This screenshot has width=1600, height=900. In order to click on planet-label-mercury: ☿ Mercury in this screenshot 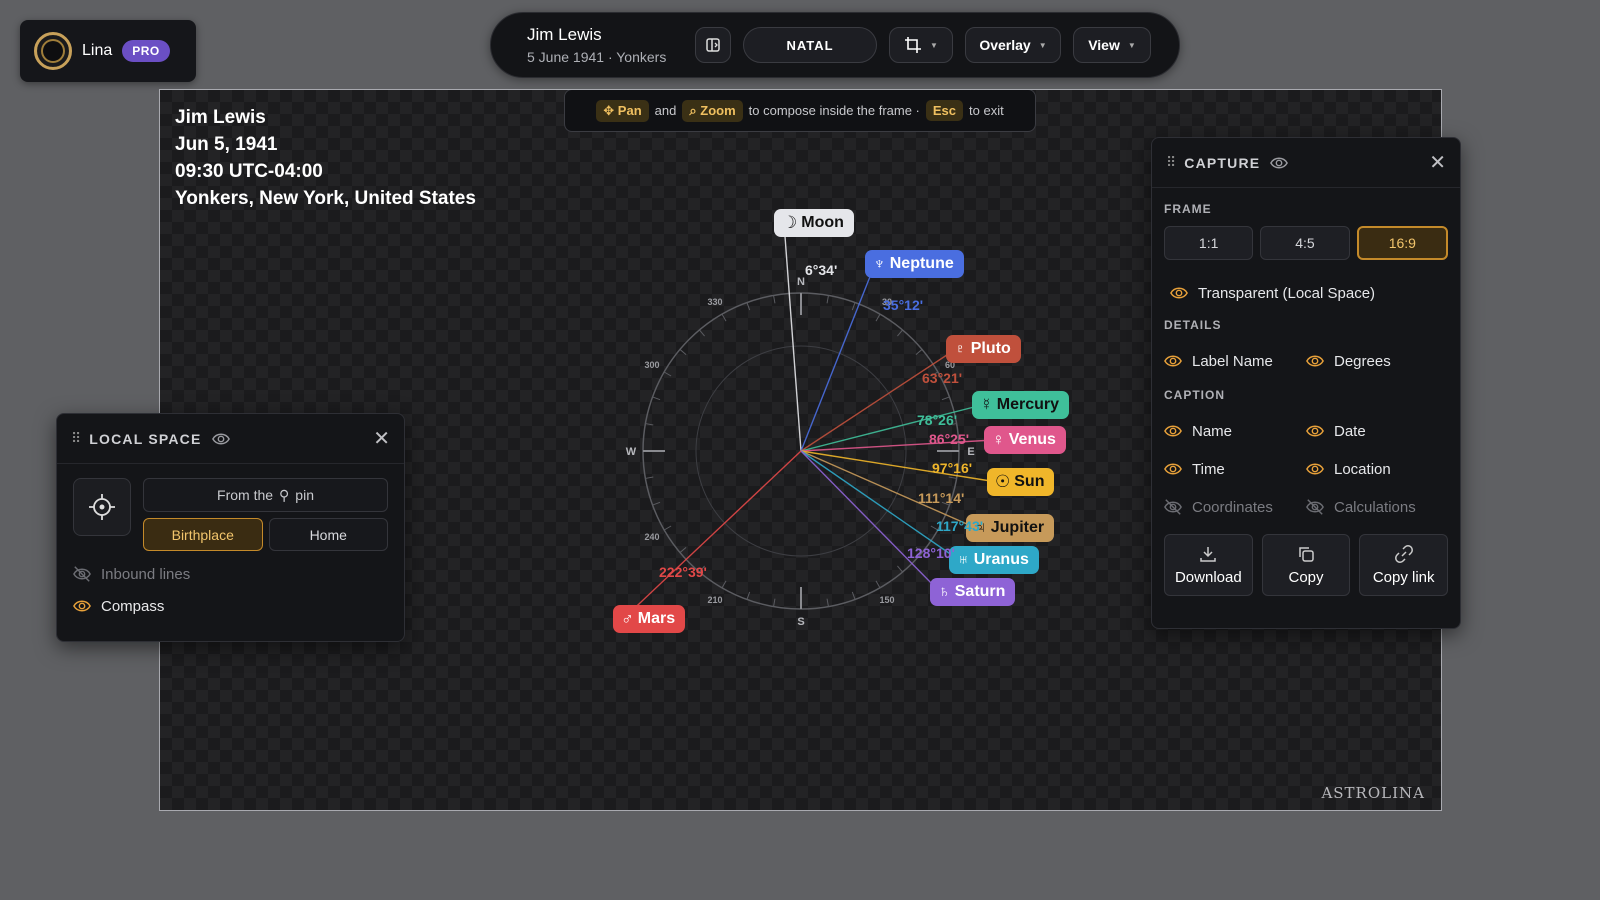, I will do `click(1020, 405)`.